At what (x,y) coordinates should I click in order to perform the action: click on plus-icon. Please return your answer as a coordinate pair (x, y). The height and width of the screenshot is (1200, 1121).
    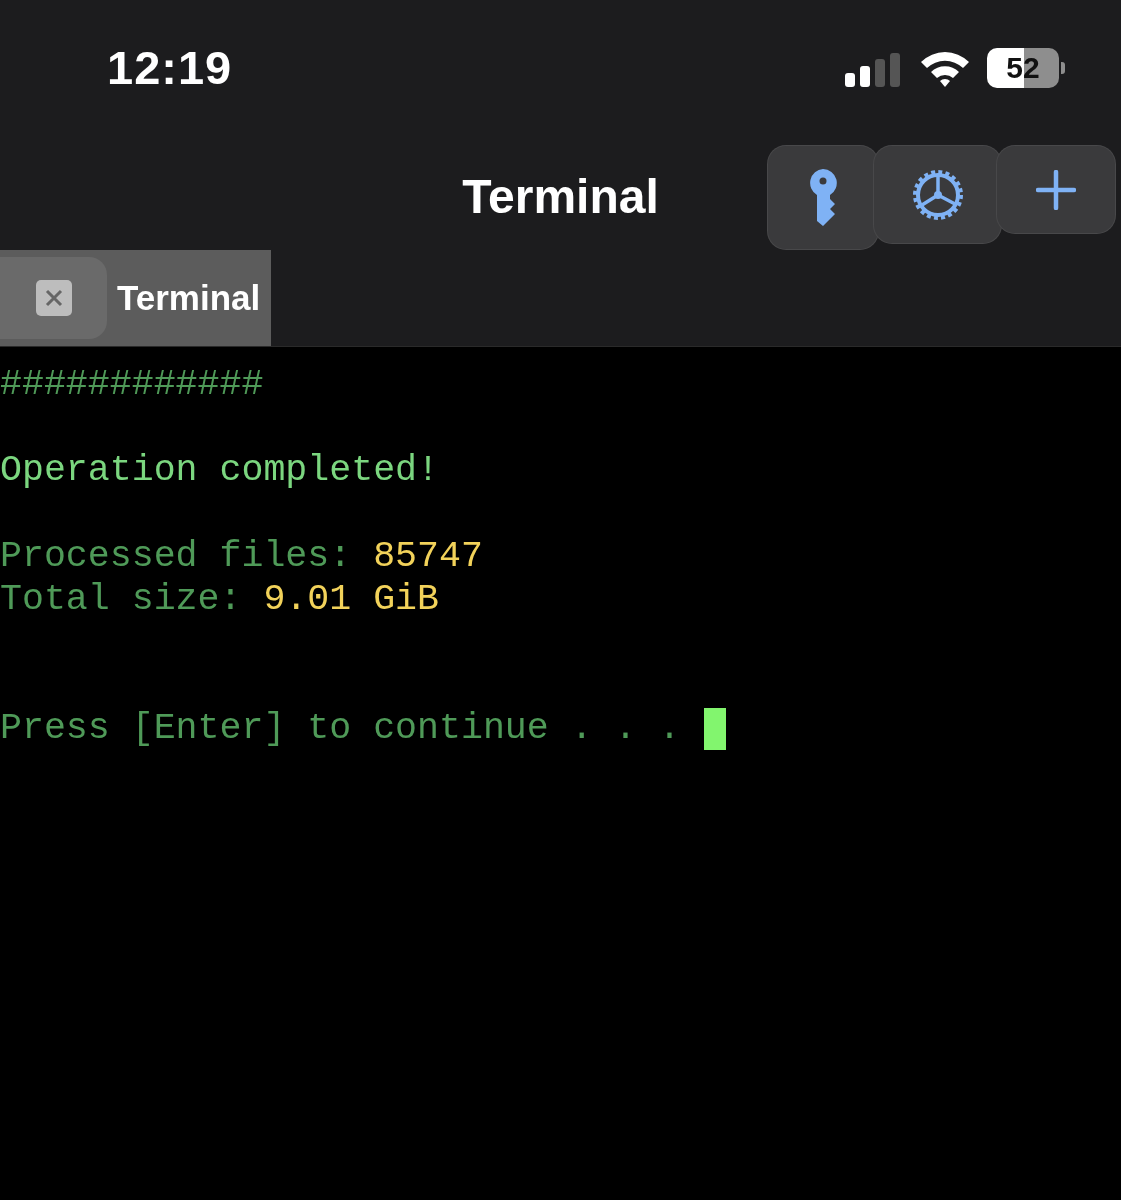
    Looking at the image, I should click on (1056, 189).